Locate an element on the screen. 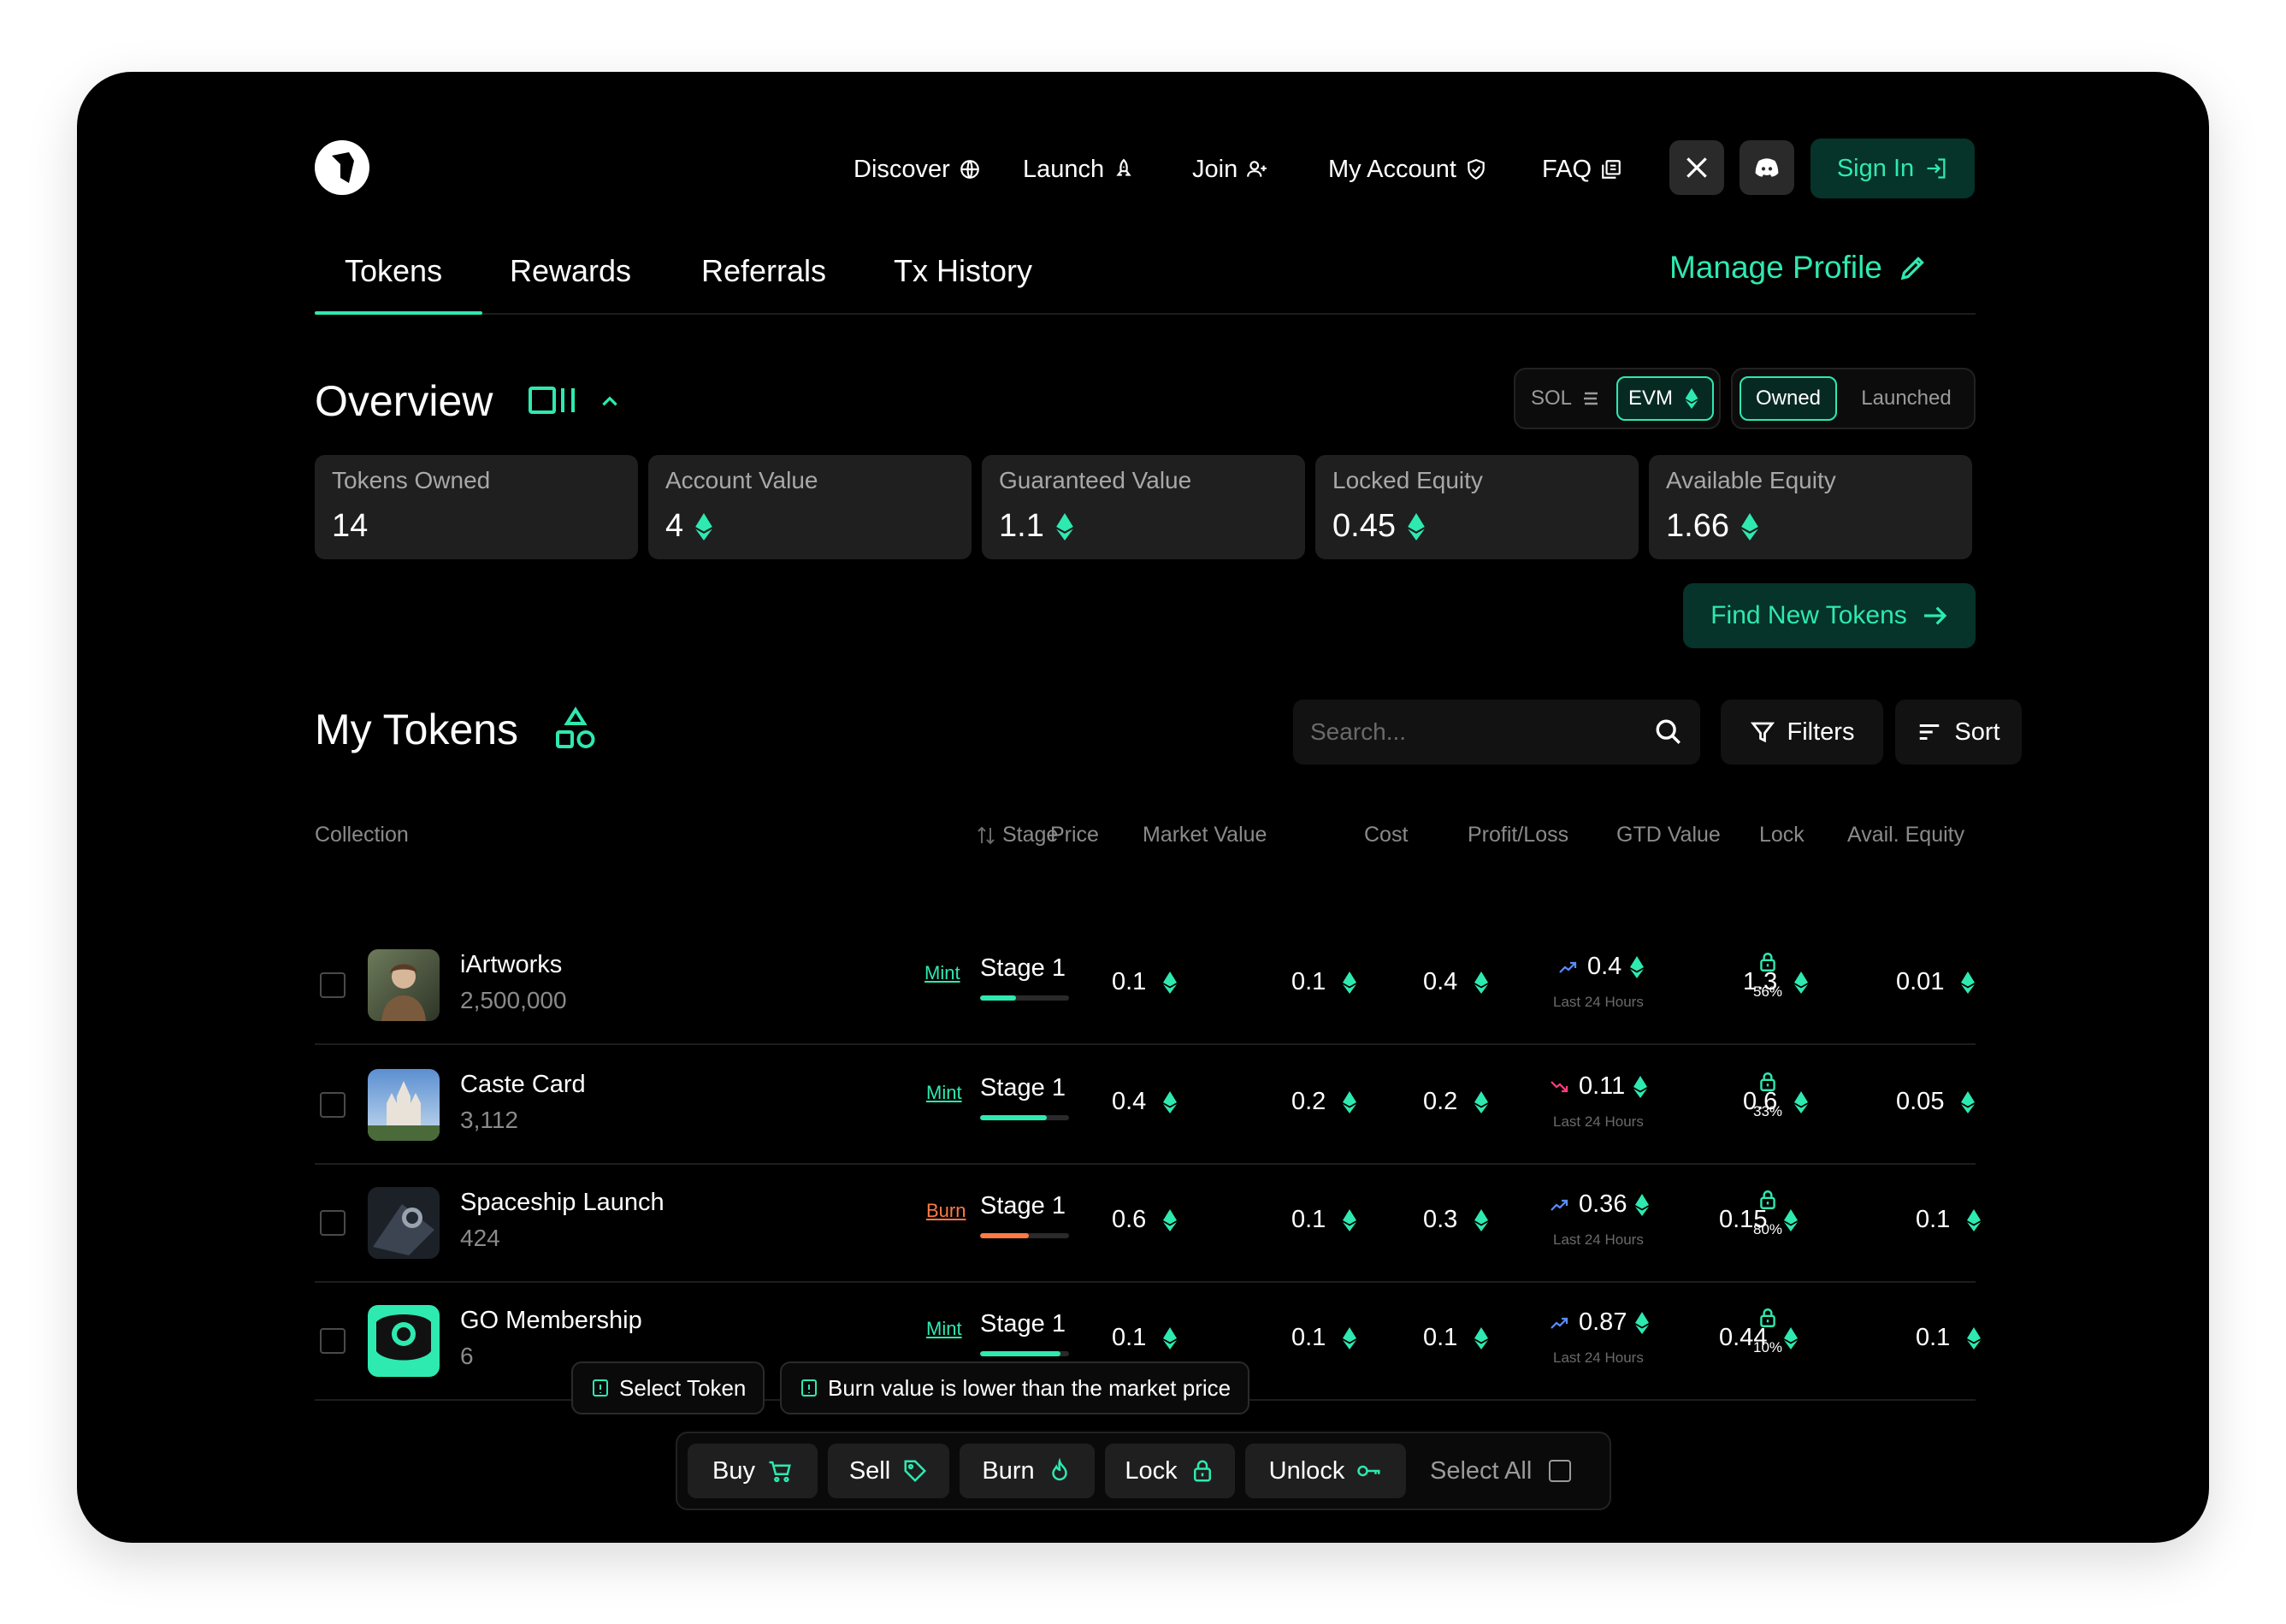 This screenshot has width=2286, height=1624. lock-button: Lock is located at coordinates (1170, 1471).